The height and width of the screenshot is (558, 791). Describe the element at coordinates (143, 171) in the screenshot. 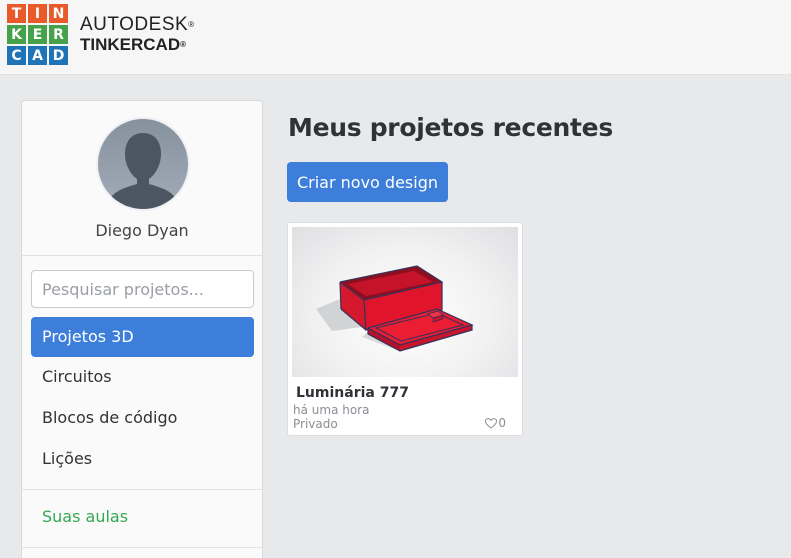

I see `user-silhouette-icon` at that location.